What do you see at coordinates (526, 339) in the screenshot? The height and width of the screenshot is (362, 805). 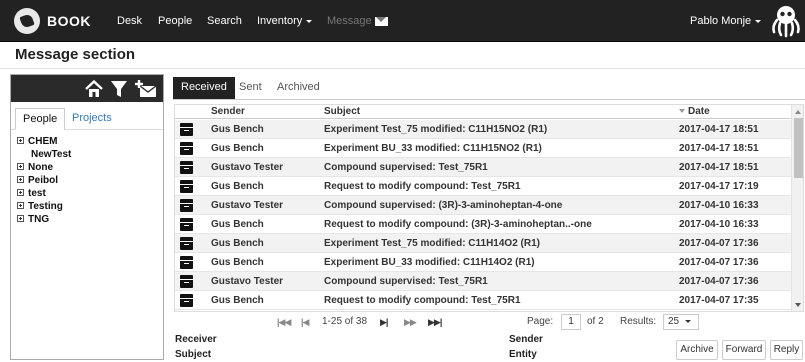 I see `sender-label: Sender` at bounding box center [526, 339].